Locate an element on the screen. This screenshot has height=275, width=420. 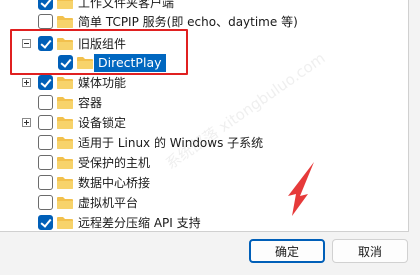
tree-item: 适用于 Linux 的 Windows 子系统 is located at coordinates (204, 143).